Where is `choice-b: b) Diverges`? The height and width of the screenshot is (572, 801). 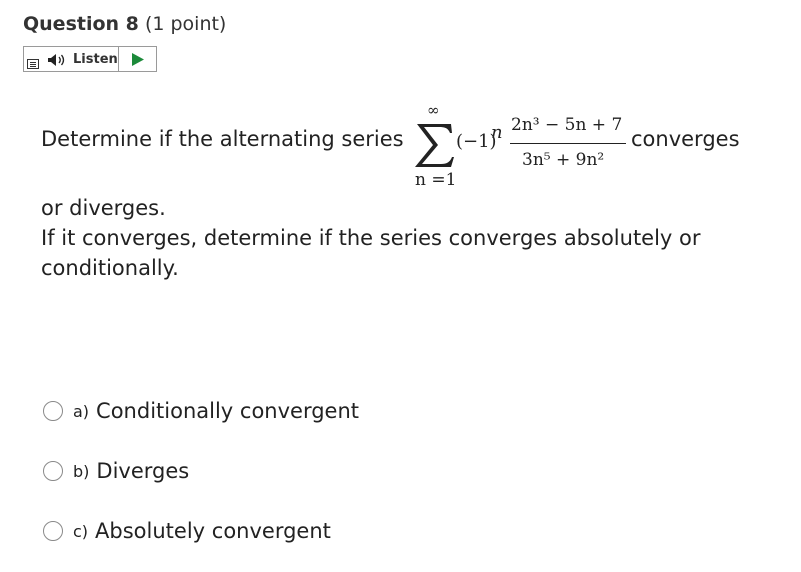 choice-b: b) Diverges is located at coordinates (116, 471).